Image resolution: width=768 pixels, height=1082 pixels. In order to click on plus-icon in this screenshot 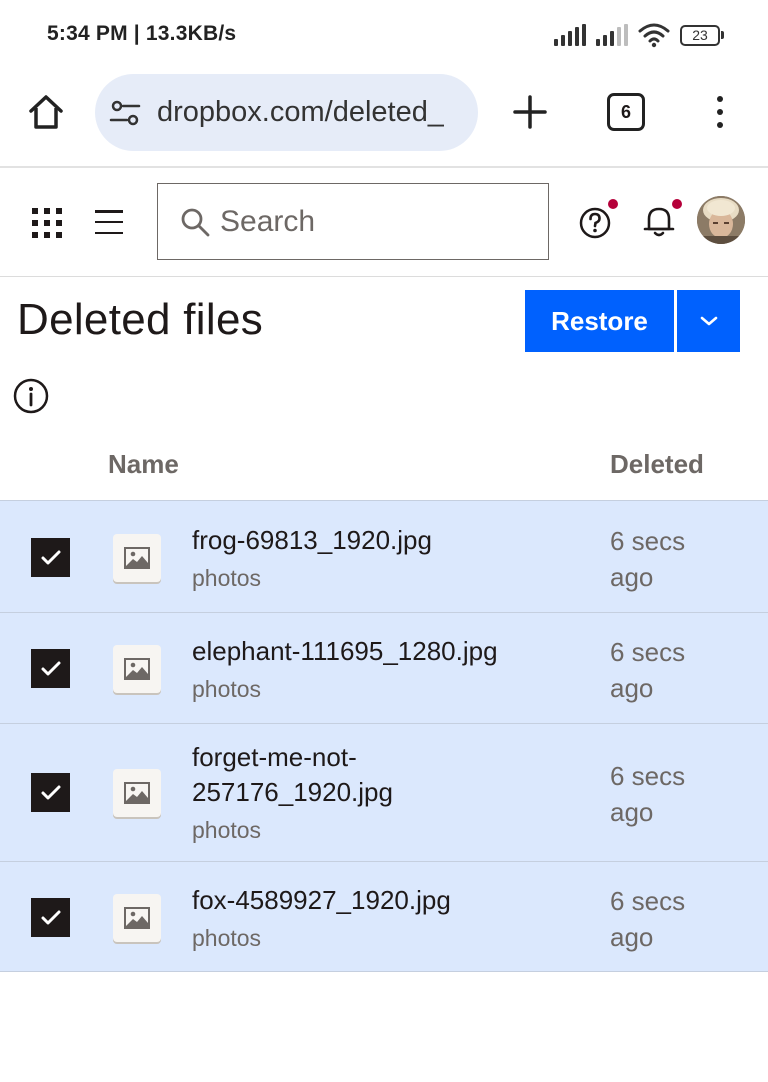, I will do `click(530, 112)`.